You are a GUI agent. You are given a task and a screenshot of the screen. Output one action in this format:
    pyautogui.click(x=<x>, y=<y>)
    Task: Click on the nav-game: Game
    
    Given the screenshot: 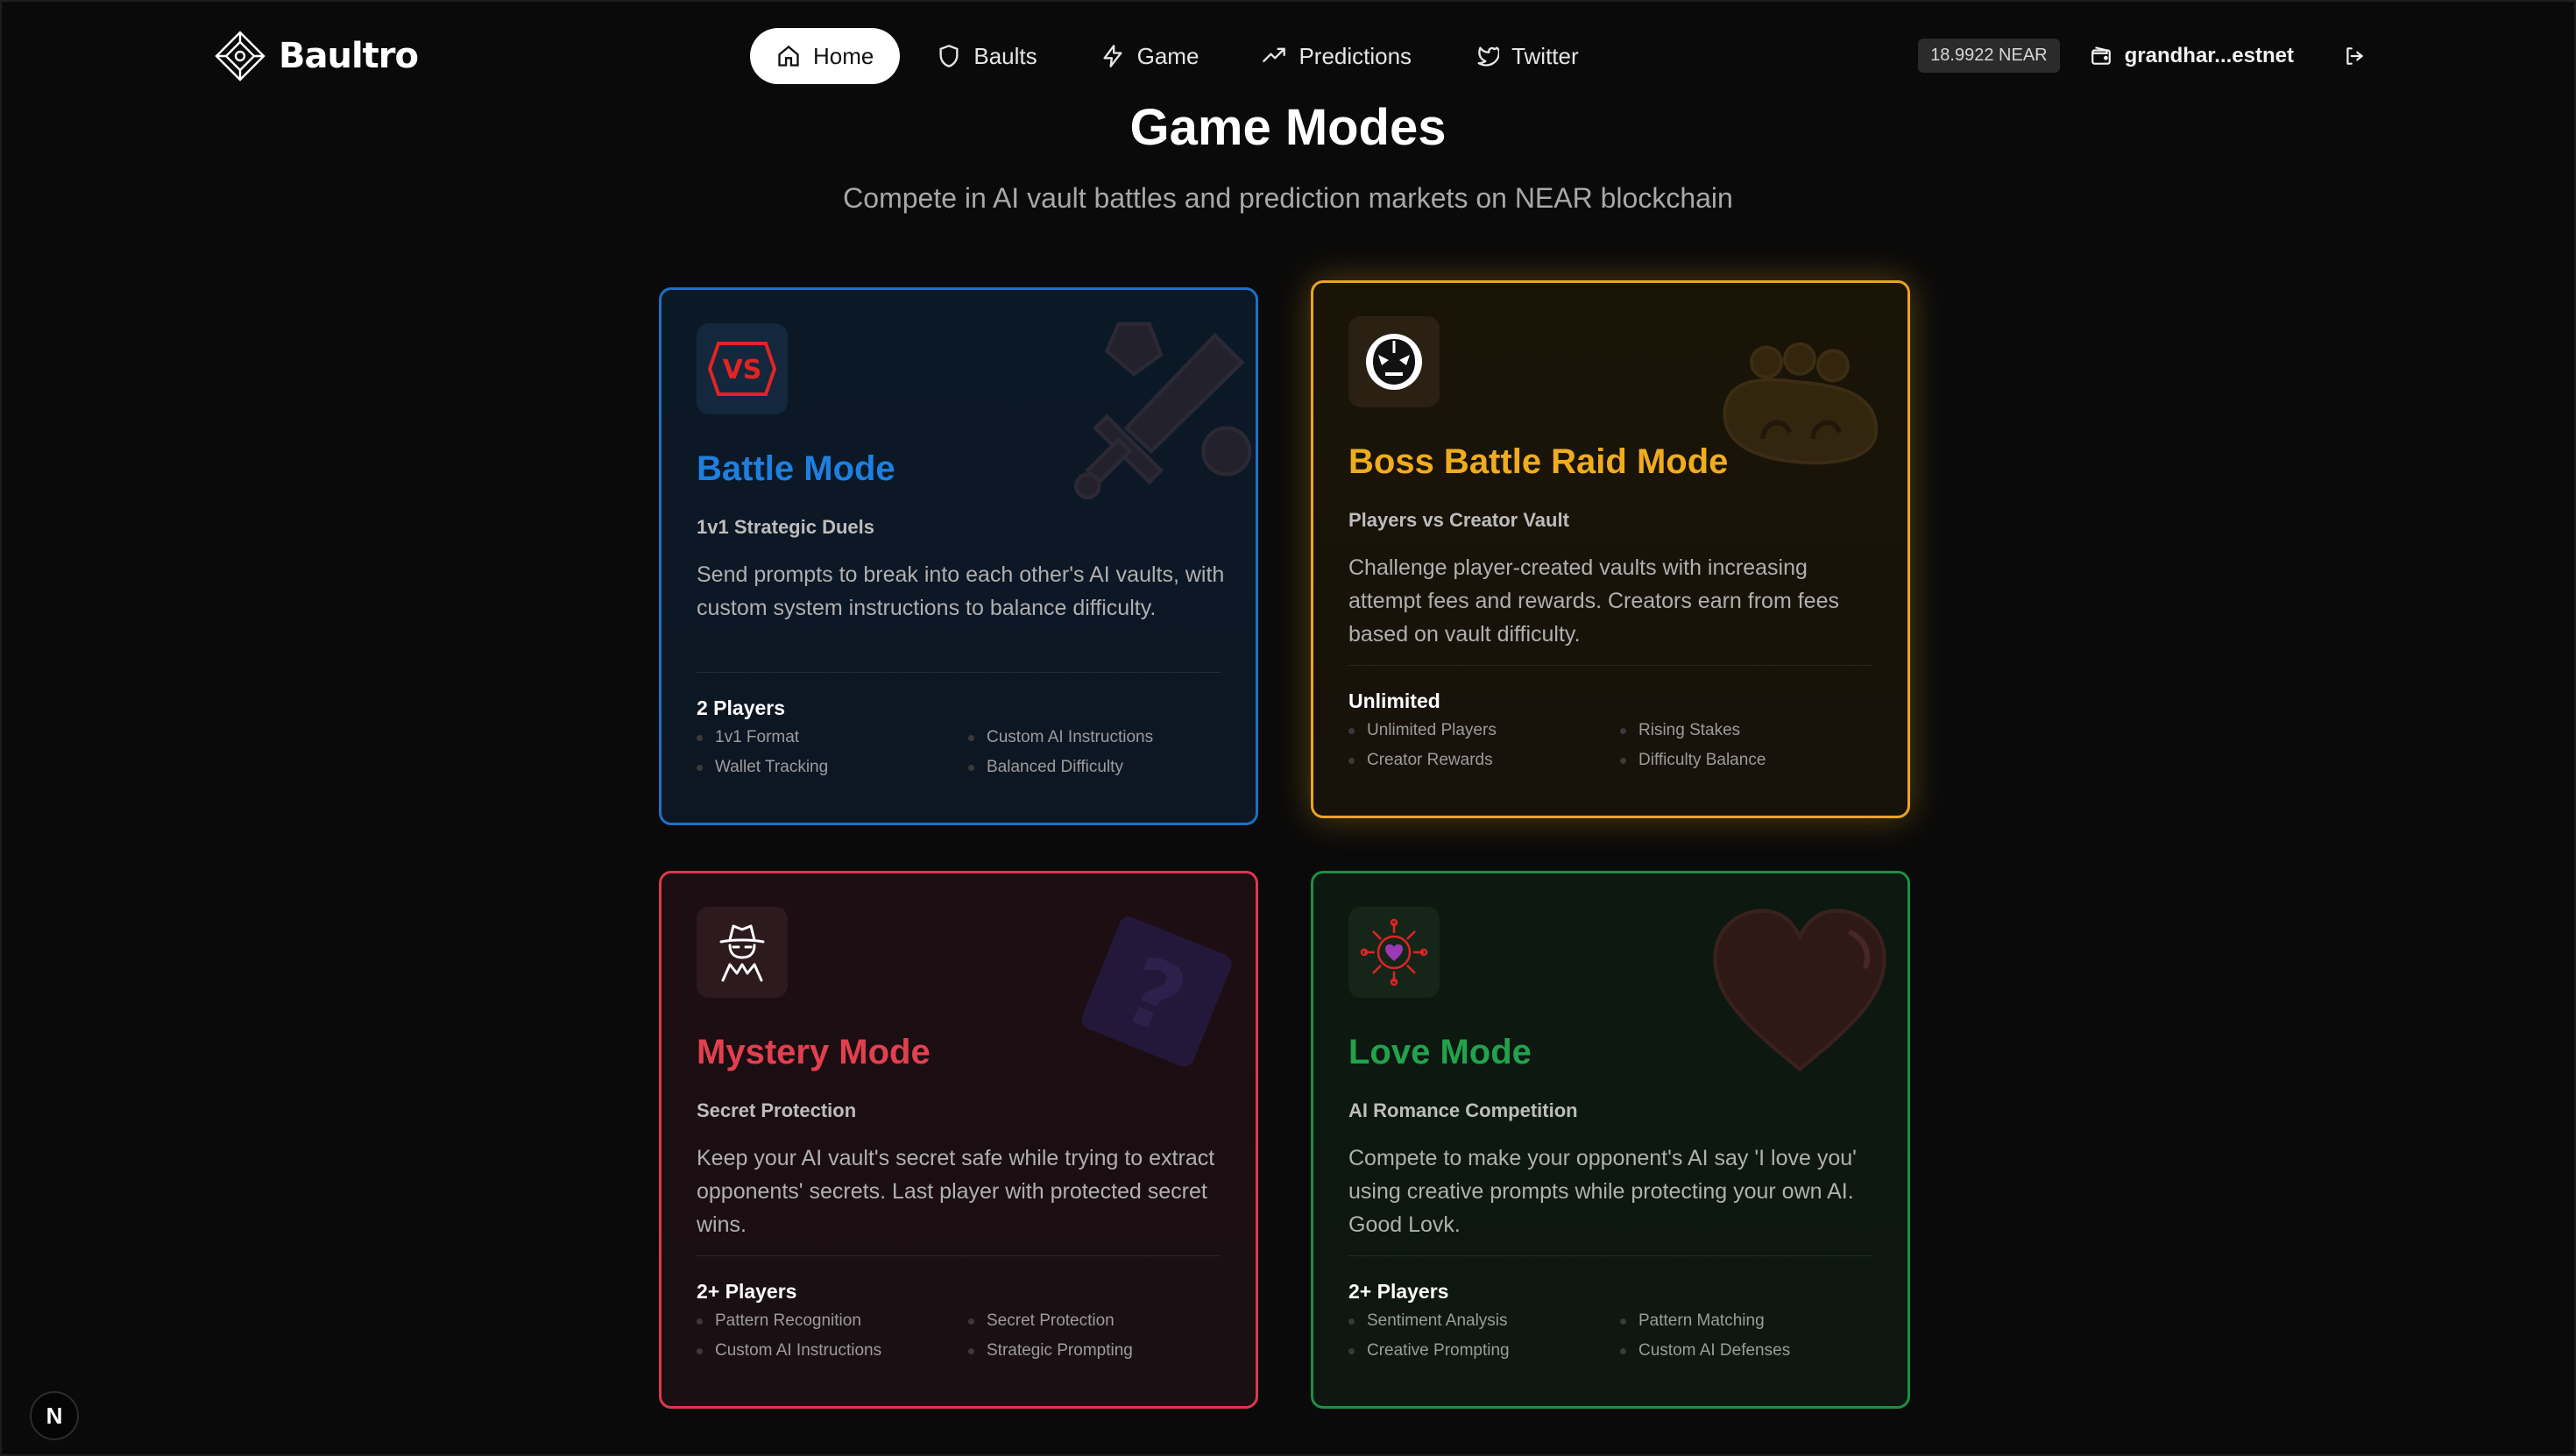 What is the action you would take?
    pyautogui.click(x=1150, y=56)
    